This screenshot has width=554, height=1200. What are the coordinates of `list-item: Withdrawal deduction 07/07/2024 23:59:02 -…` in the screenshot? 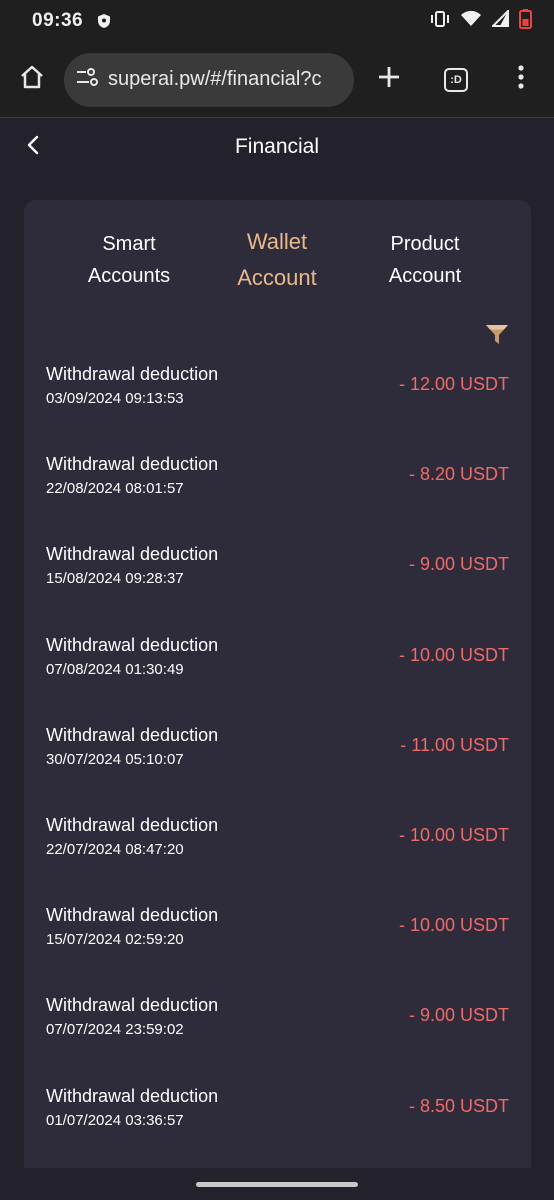 It's located at (277, 1034).